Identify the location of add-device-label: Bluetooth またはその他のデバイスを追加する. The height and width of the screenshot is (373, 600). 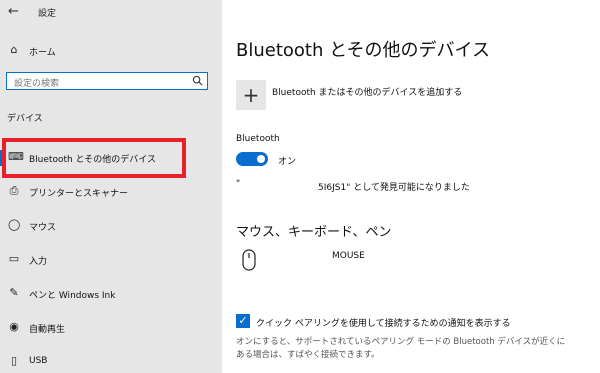
(367, 91).